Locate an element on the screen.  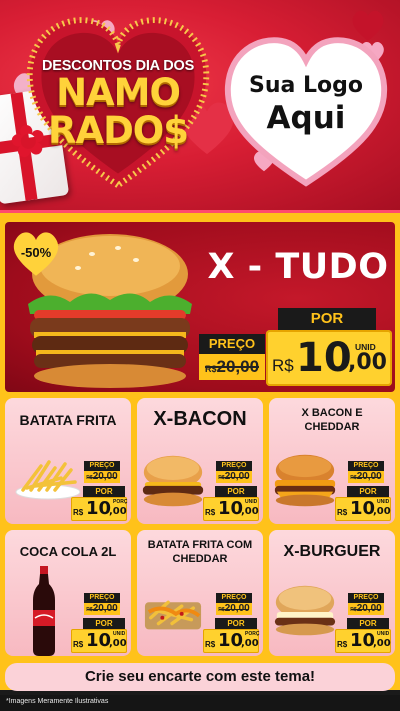
logo-text-line1: Sua Logo is located at coordinates (305, 85).